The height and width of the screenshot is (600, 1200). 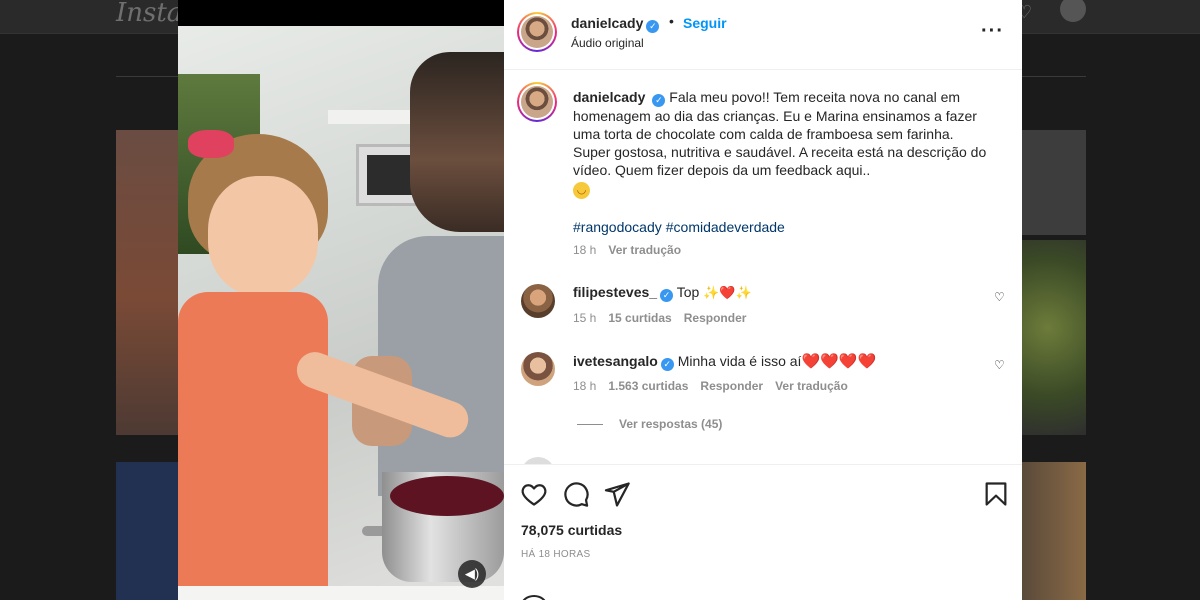 What do you see at coordinates (584, 250) in the screenshot?
I see `caption-time: 18 h` at bounding box center [584, 250].